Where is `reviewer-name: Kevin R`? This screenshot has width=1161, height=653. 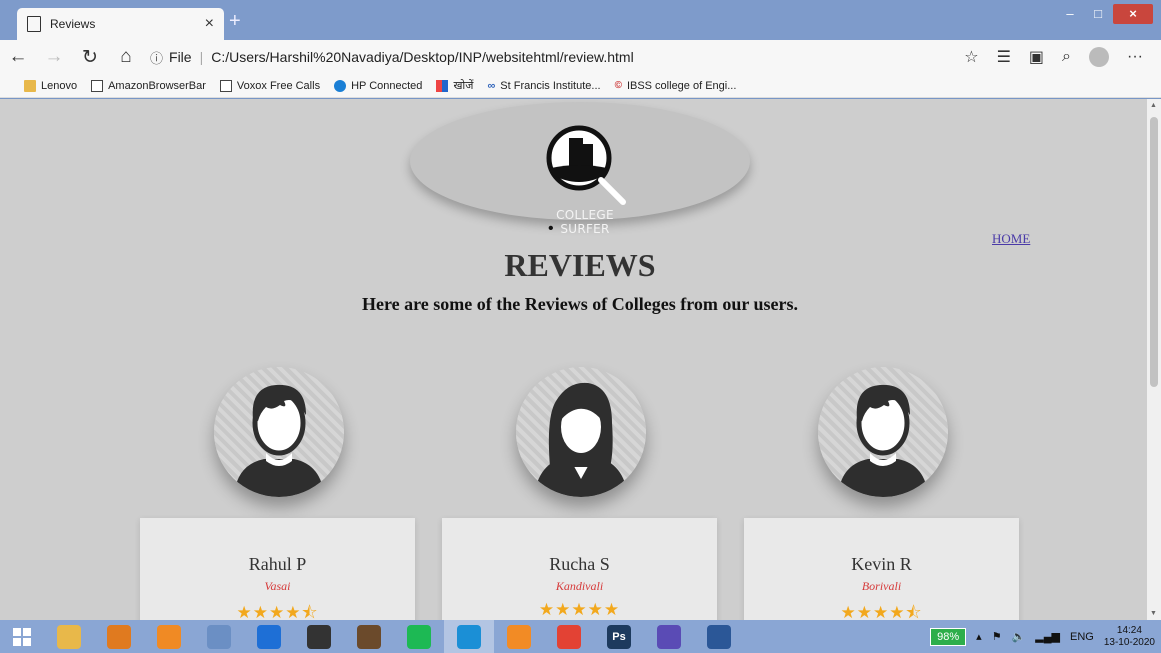
reviewer-name: Kevin R is located at coordinates (881, 564).